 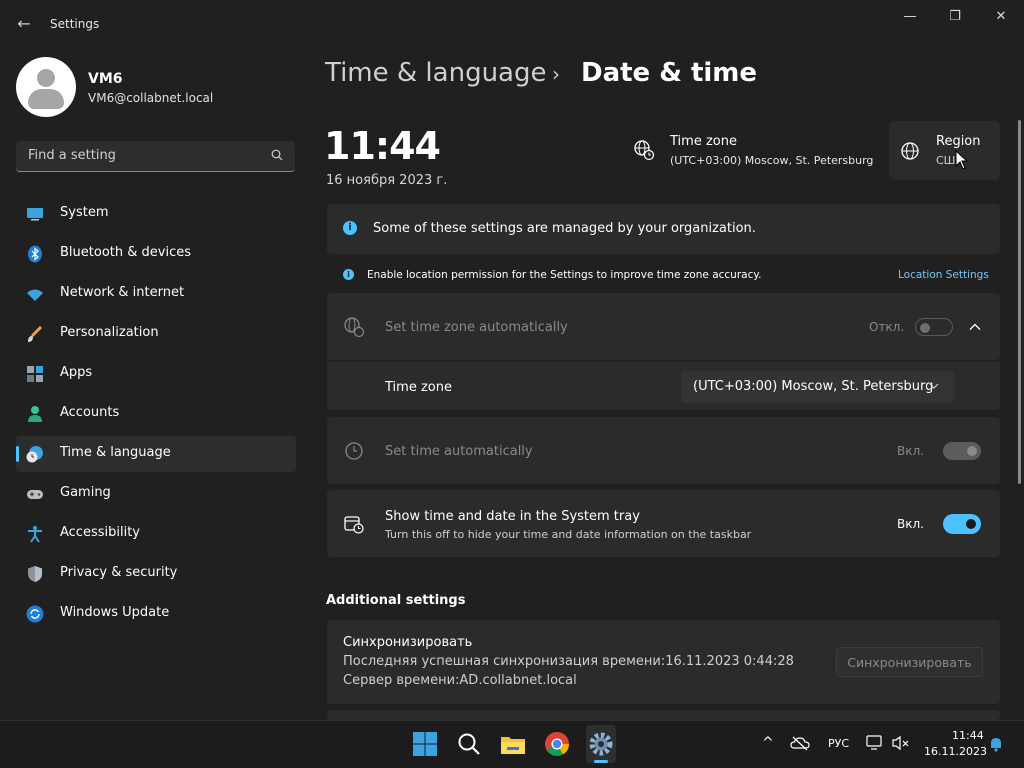 I want to click on sidebar-item-apps: Apps, so click(x=156, y=374).